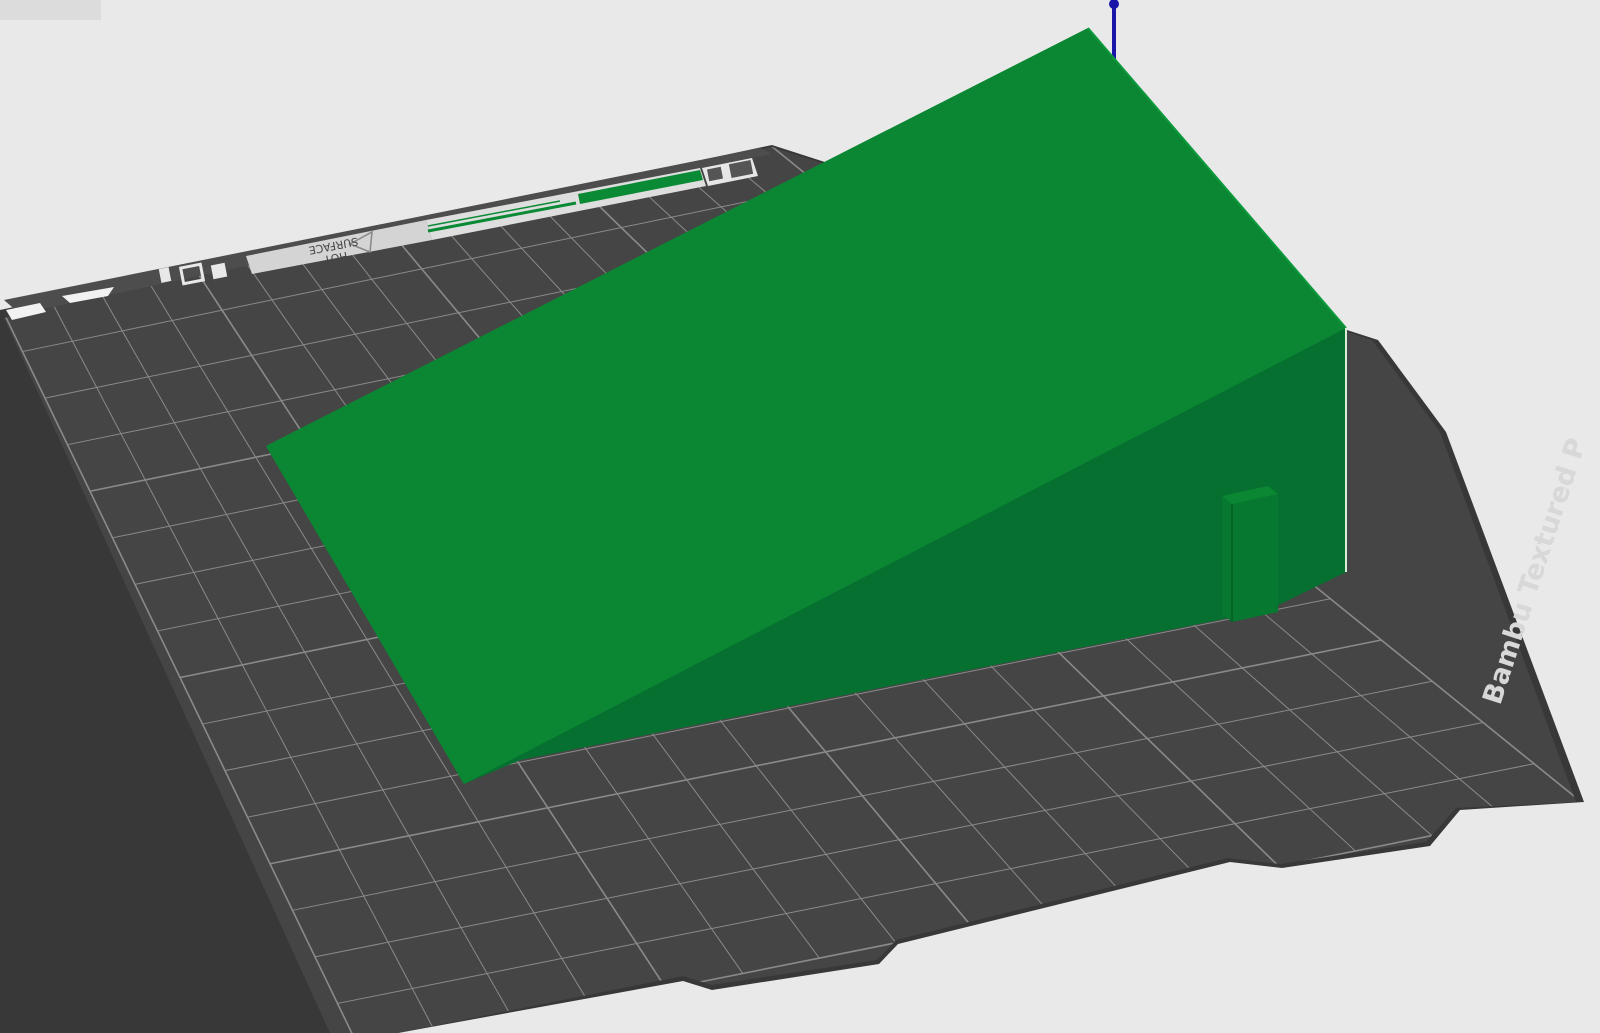  What do you see at coordinates (1114, 4) in the screenshot?
I see `z-axis-arrow` at bounding box center [1114, 4].